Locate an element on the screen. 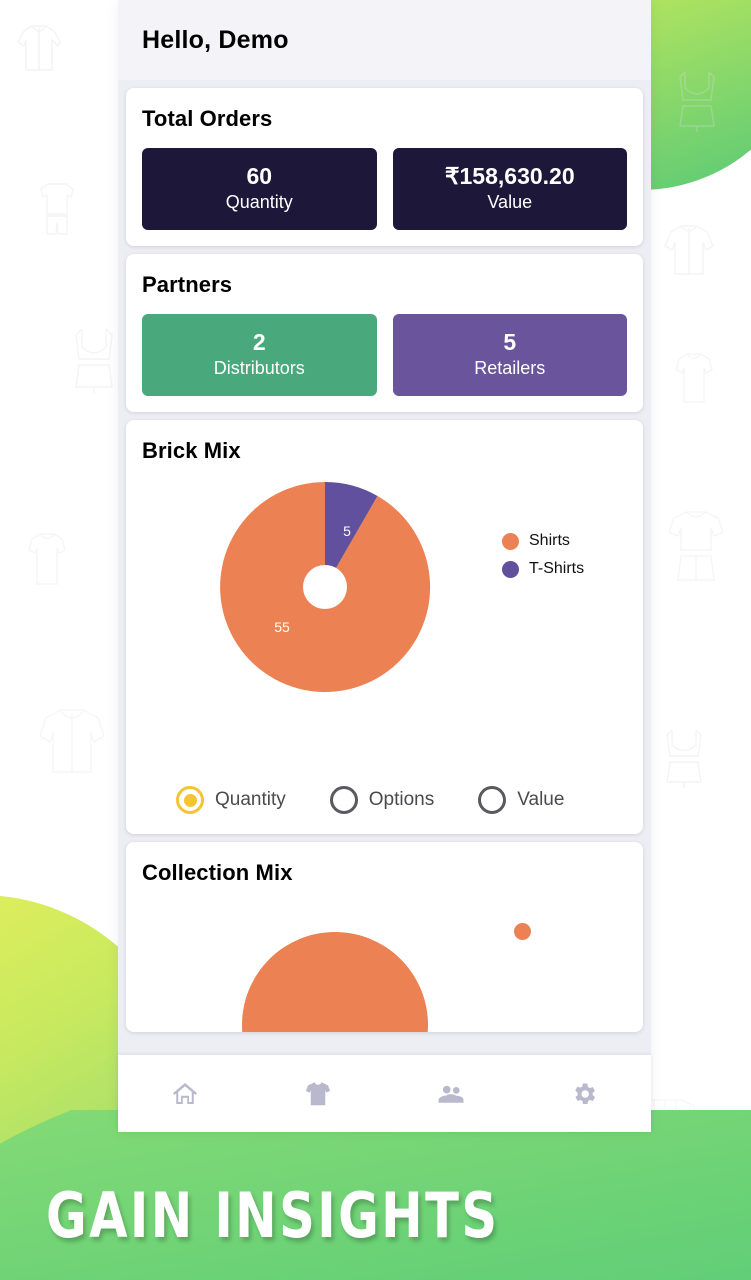  quantity-value: 60 is located at coordinates (259, 176).